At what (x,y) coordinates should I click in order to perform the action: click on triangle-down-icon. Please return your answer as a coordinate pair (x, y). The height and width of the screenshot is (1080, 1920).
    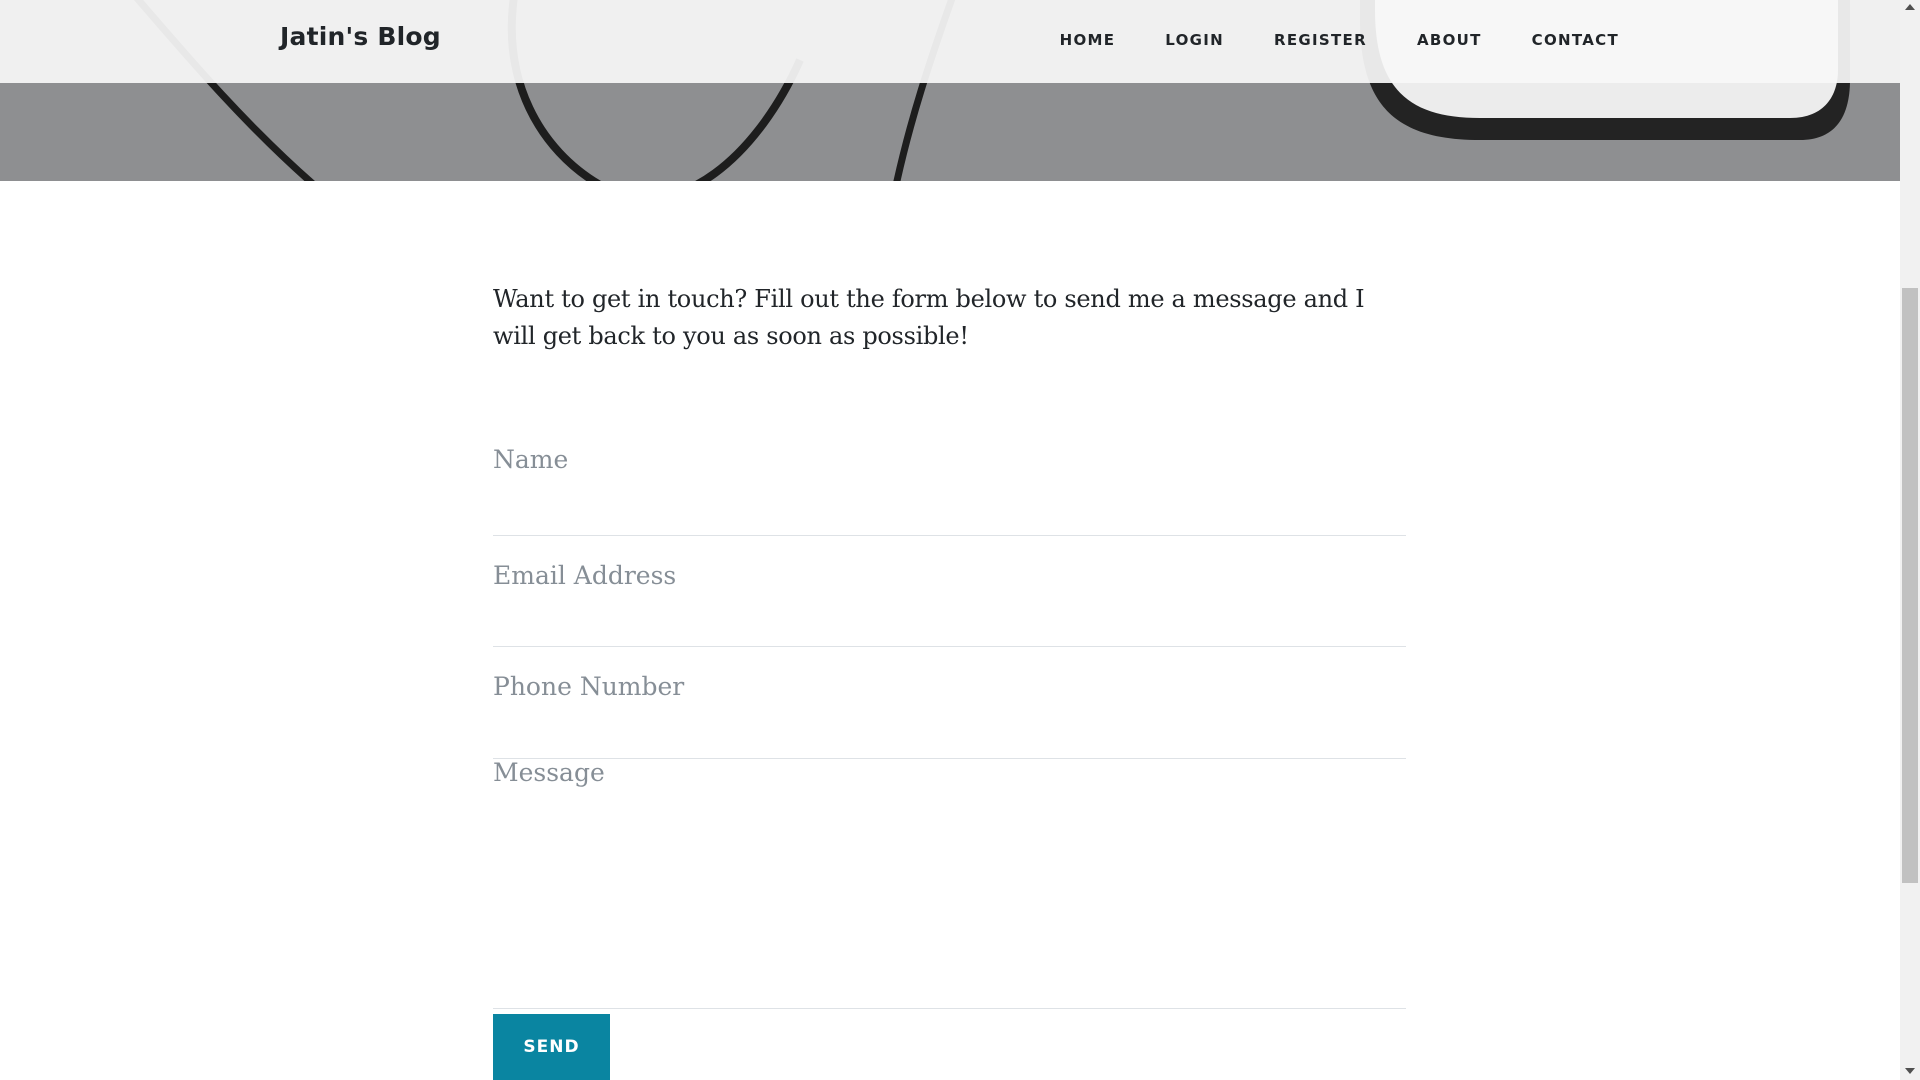
    Looking at the image, I should click on (1910, 1071).